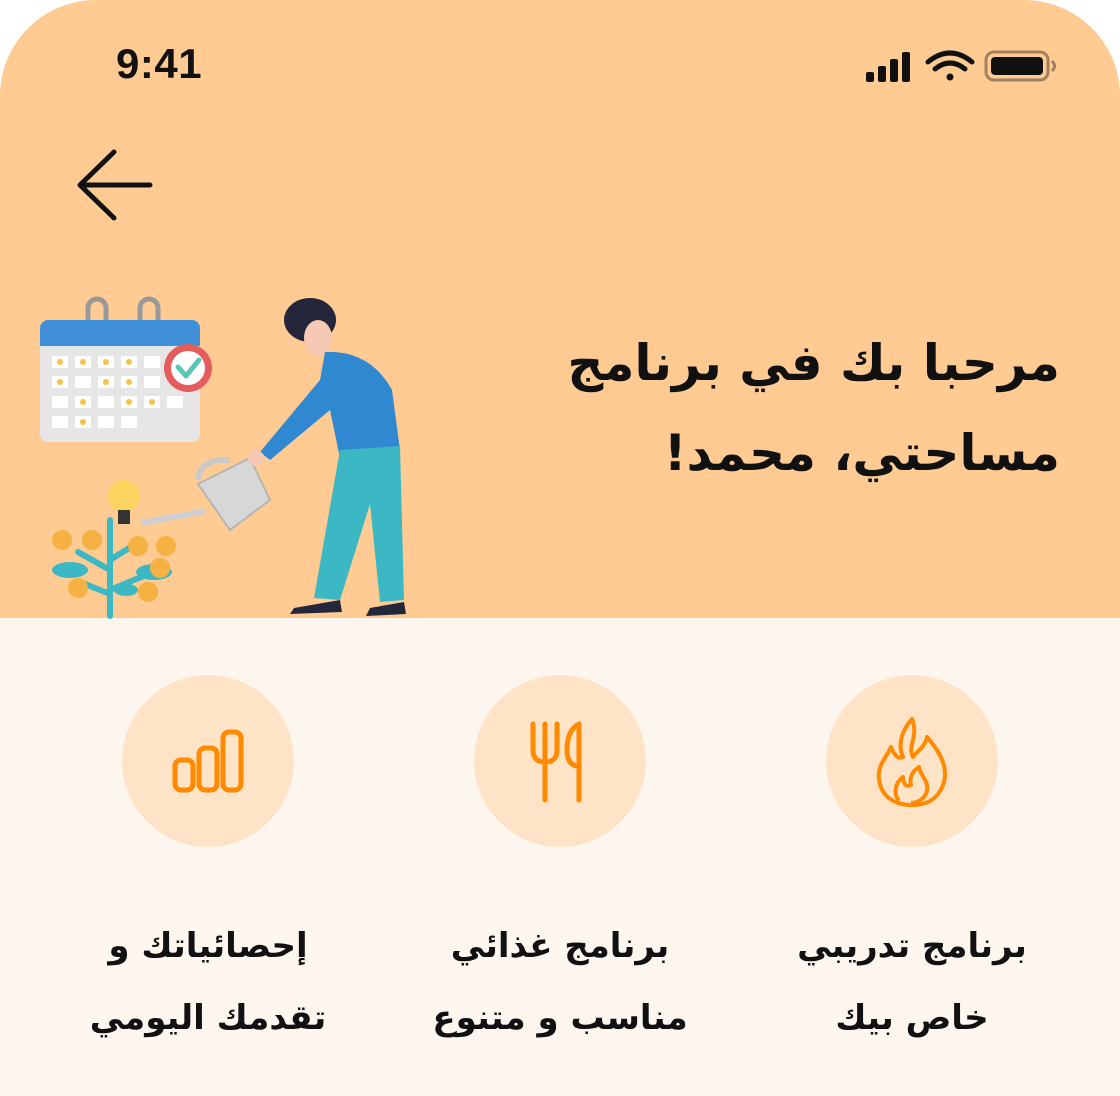  Describe the element at coordinates (208, 946) in the screenshot. I see `feature-label-line1: إحصائياتك و` at that location.